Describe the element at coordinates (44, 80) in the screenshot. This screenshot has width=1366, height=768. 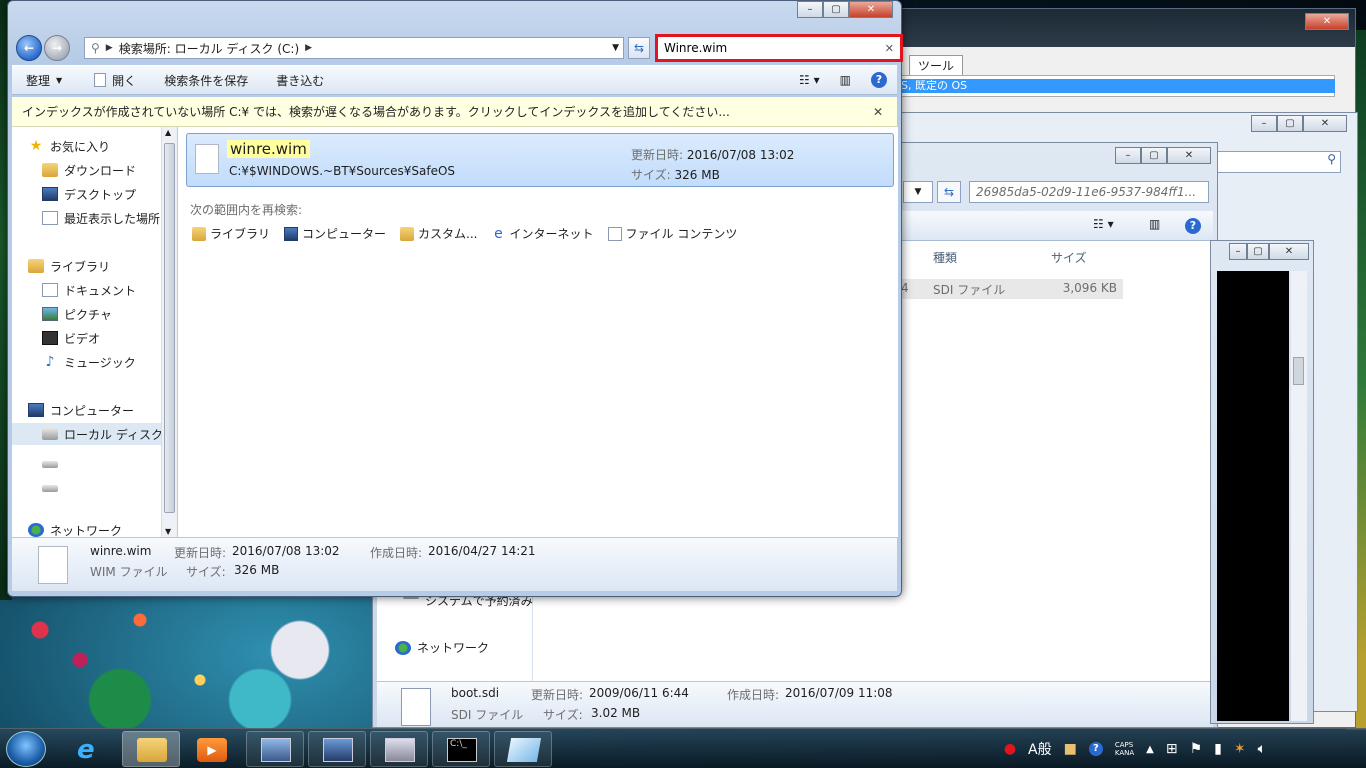
I see `organize-button: 整理 ▼` at that location.